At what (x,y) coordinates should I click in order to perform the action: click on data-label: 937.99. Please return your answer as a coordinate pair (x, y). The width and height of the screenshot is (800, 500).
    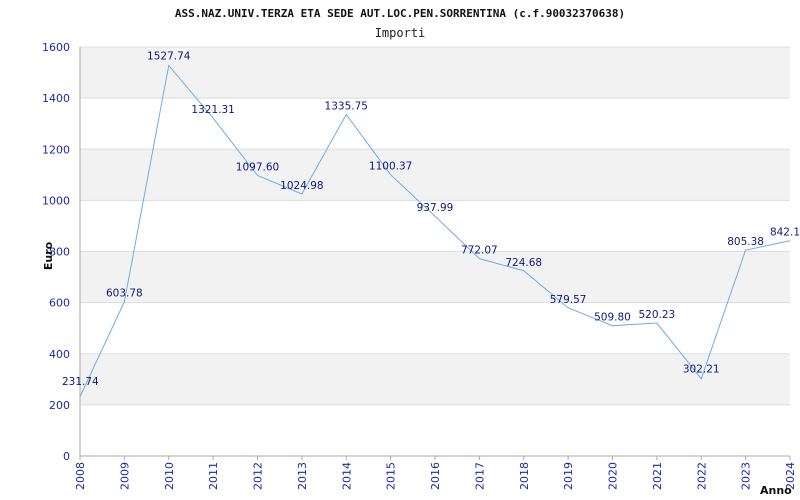
    Looking at the image, I should click on (435, 208).